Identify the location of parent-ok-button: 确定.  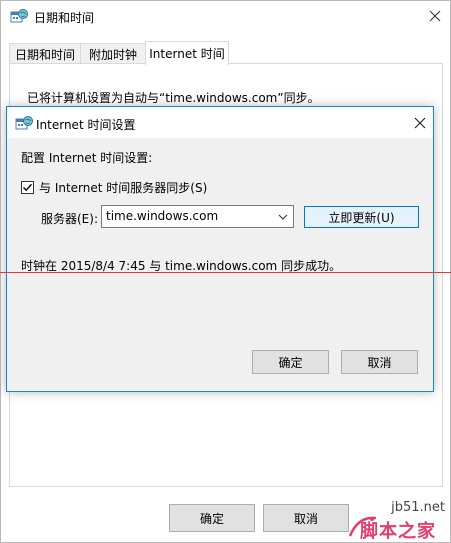
(212, 518).